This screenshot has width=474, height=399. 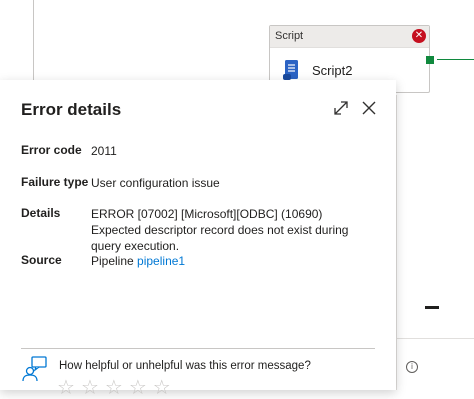 I want to click on close-icon, so click(x=369, y=108).